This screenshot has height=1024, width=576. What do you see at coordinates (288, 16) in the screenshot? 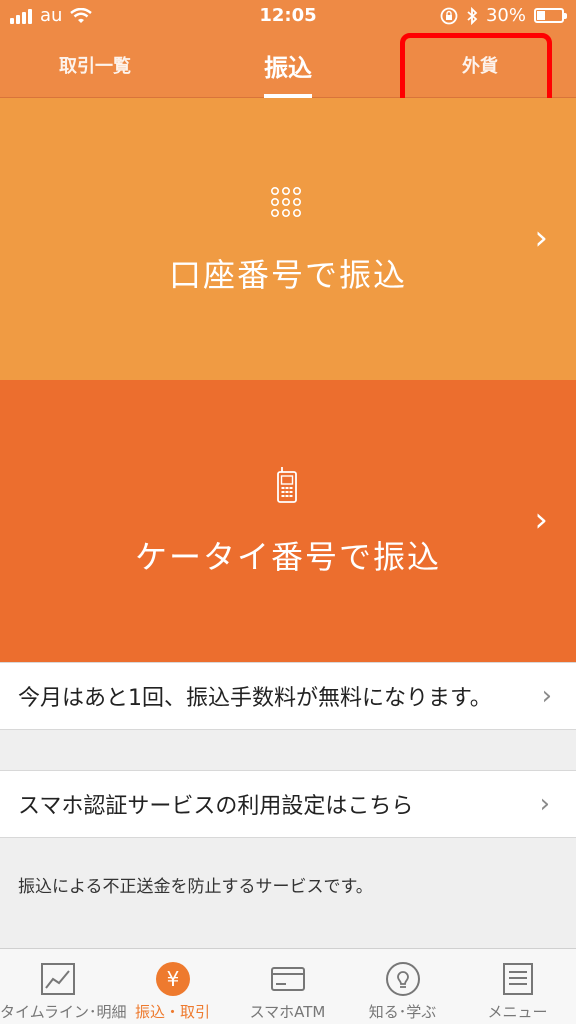
I see `status-bar: au 12:05 30%` at bounding box center [288, 16].